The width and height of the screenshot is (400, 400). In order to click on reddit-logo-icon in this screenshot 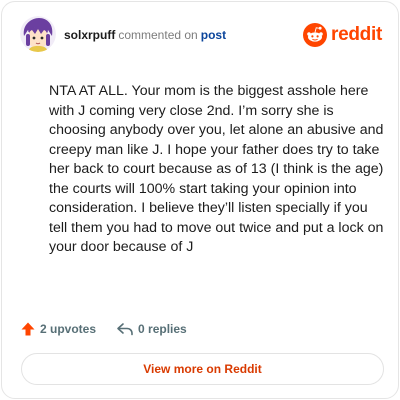, I will do `click(315, 35)`.